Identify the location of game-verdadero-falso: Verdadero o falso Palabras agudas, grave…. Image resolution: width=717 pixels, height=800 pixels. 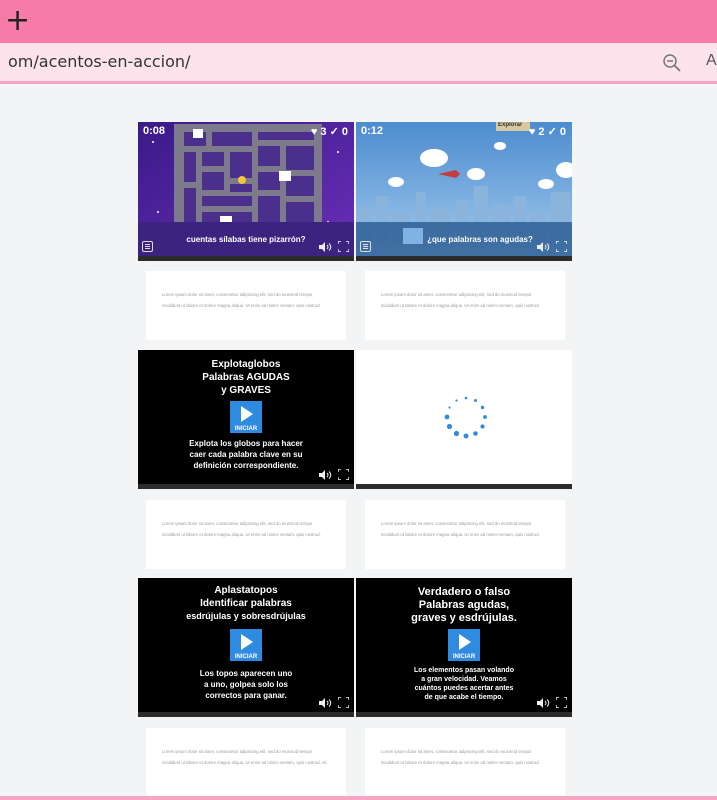
(464, 647).